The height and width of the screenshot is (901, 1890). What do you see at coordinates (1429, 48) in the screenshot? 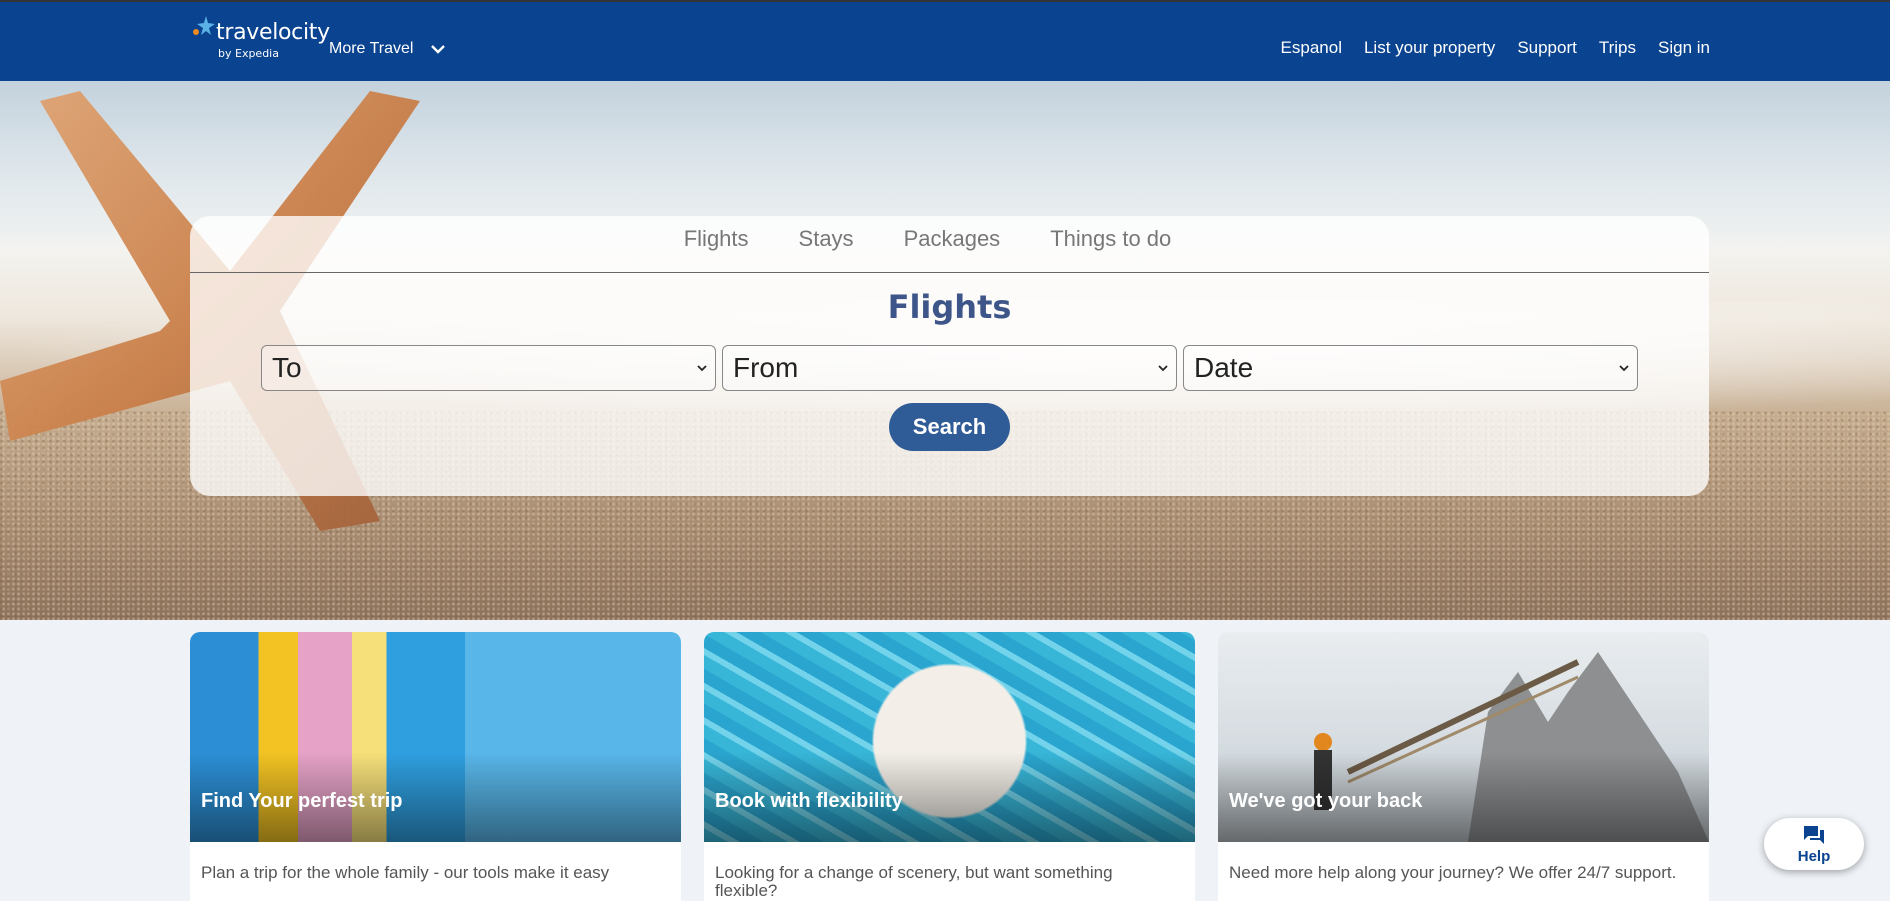
I see `nav-link-list-property: List your property` at bounding box center [1429, 48].